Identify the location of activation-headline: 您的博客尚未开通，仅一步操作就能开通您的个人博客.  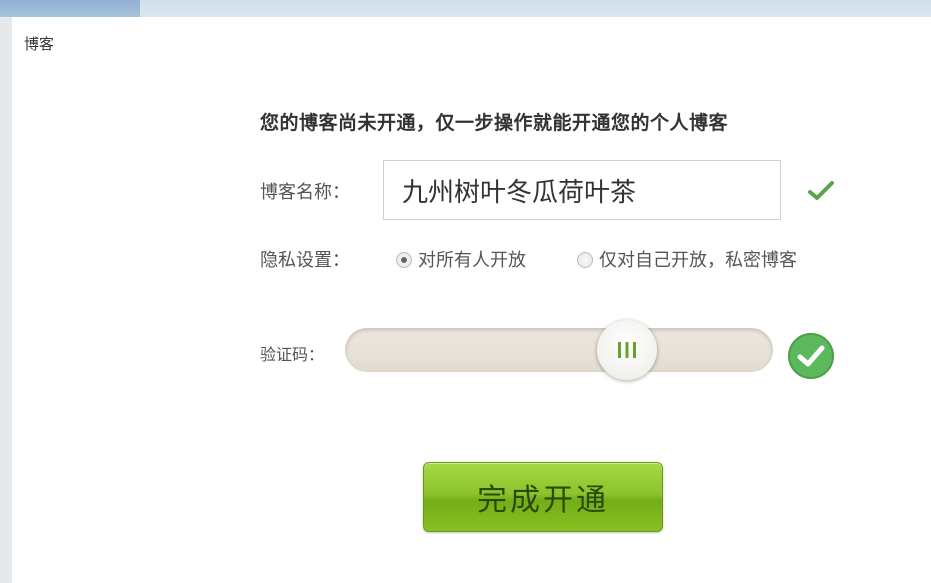
(494, 123).